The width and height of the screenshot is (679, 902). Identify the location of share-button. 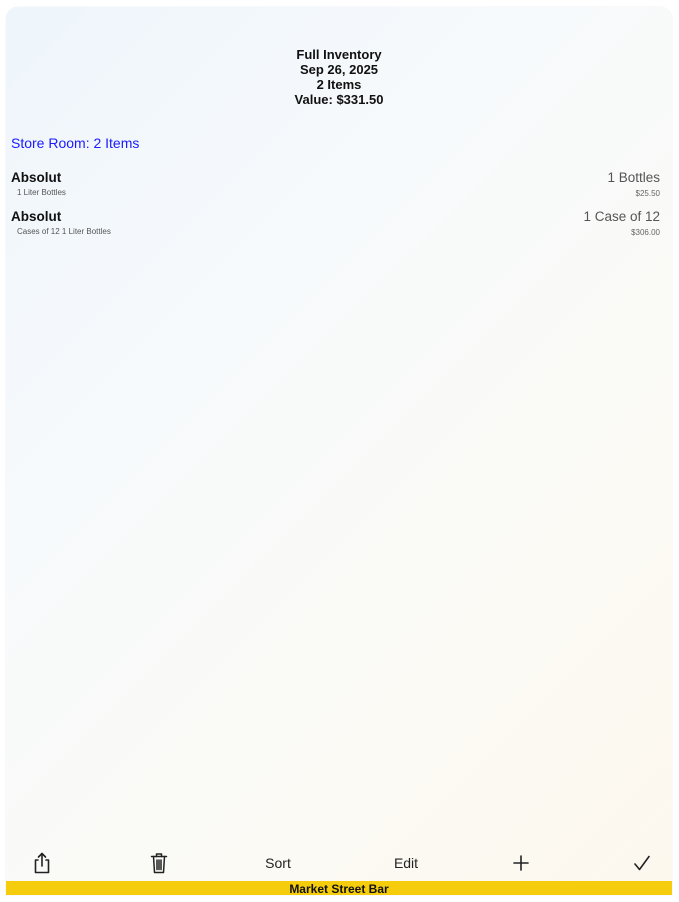
(42, 863).